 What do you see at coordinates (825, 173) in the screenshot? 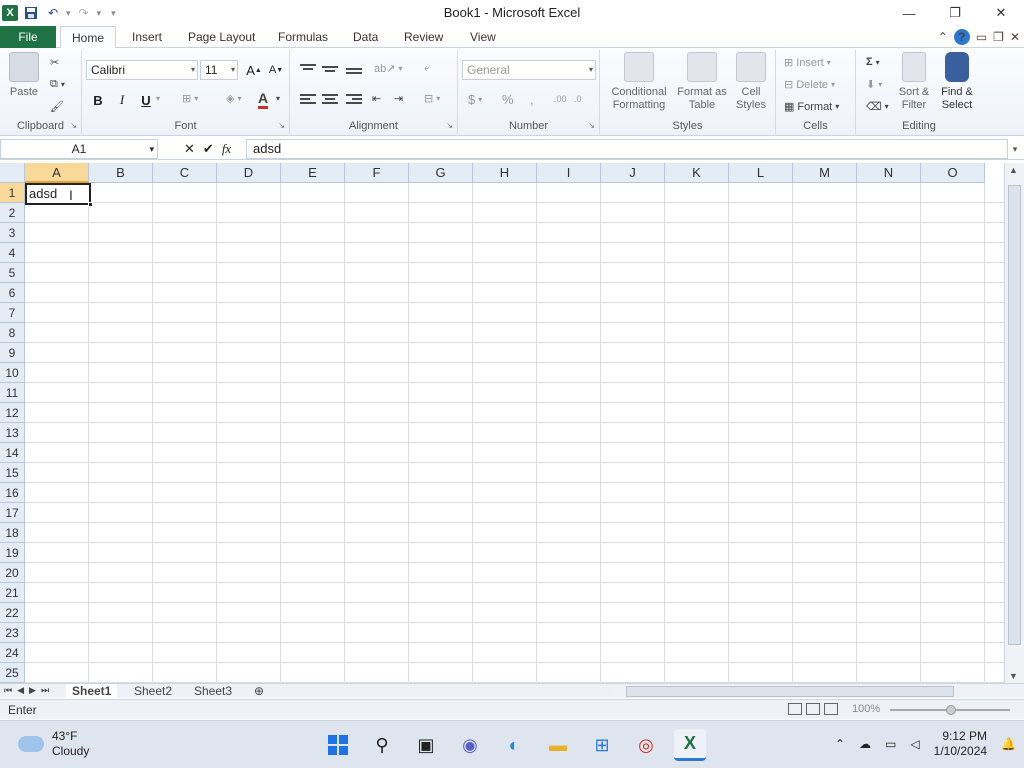
I see `column-header: M` at bounding box center [825, 173].